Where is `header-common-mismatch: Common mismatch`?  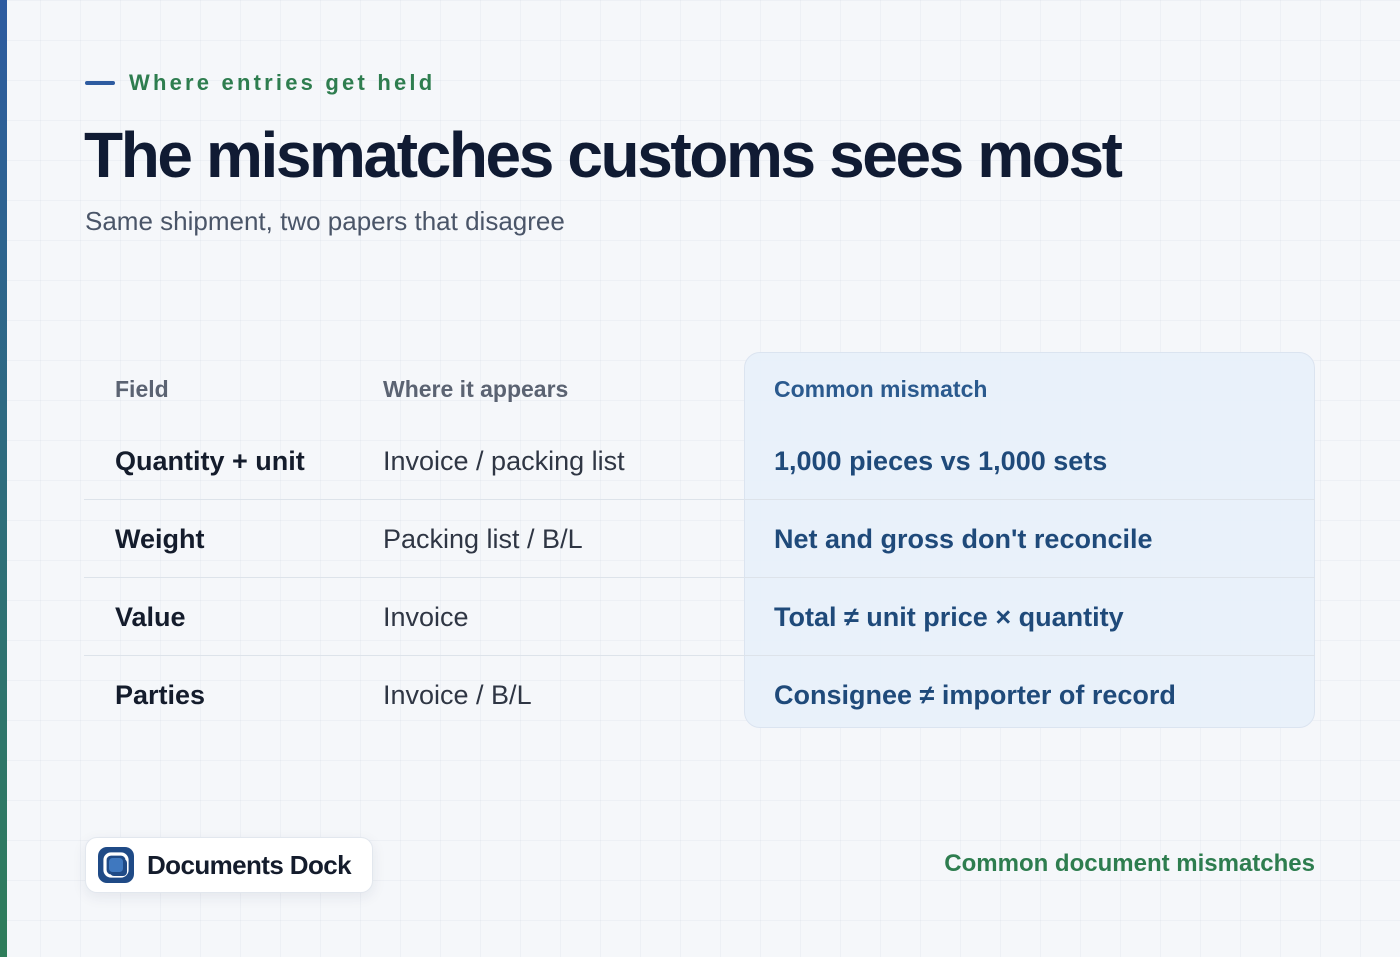
header-common-mismatch: Common mismatch is located at coordinates (881, 388).